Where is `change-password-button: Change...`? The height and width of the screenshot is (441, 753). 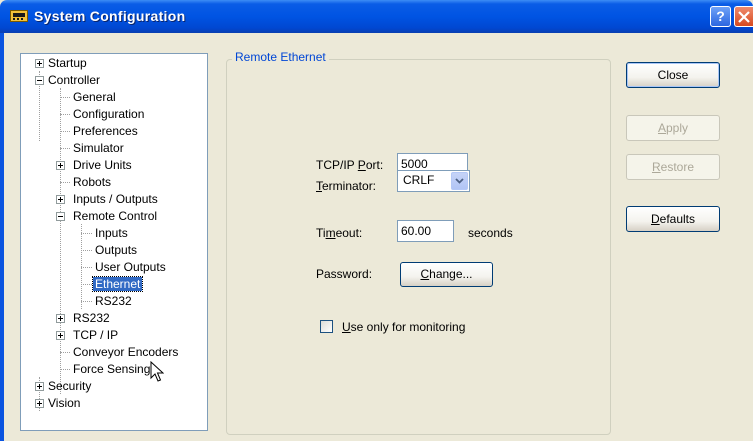 change-password-button: Change... is located at coordinates (446, 274).